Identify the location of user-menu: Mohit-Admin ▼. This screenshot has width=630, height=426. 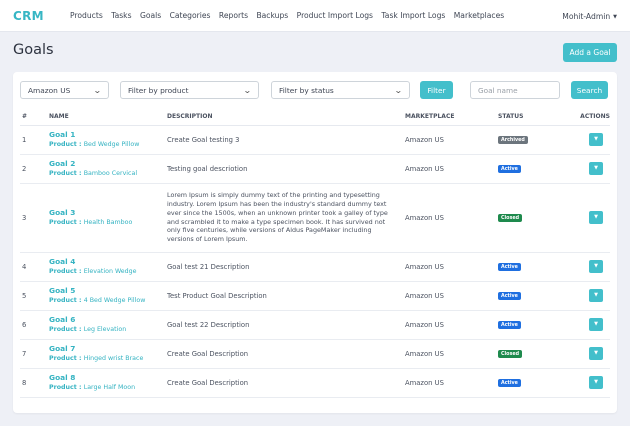
(589, 16).